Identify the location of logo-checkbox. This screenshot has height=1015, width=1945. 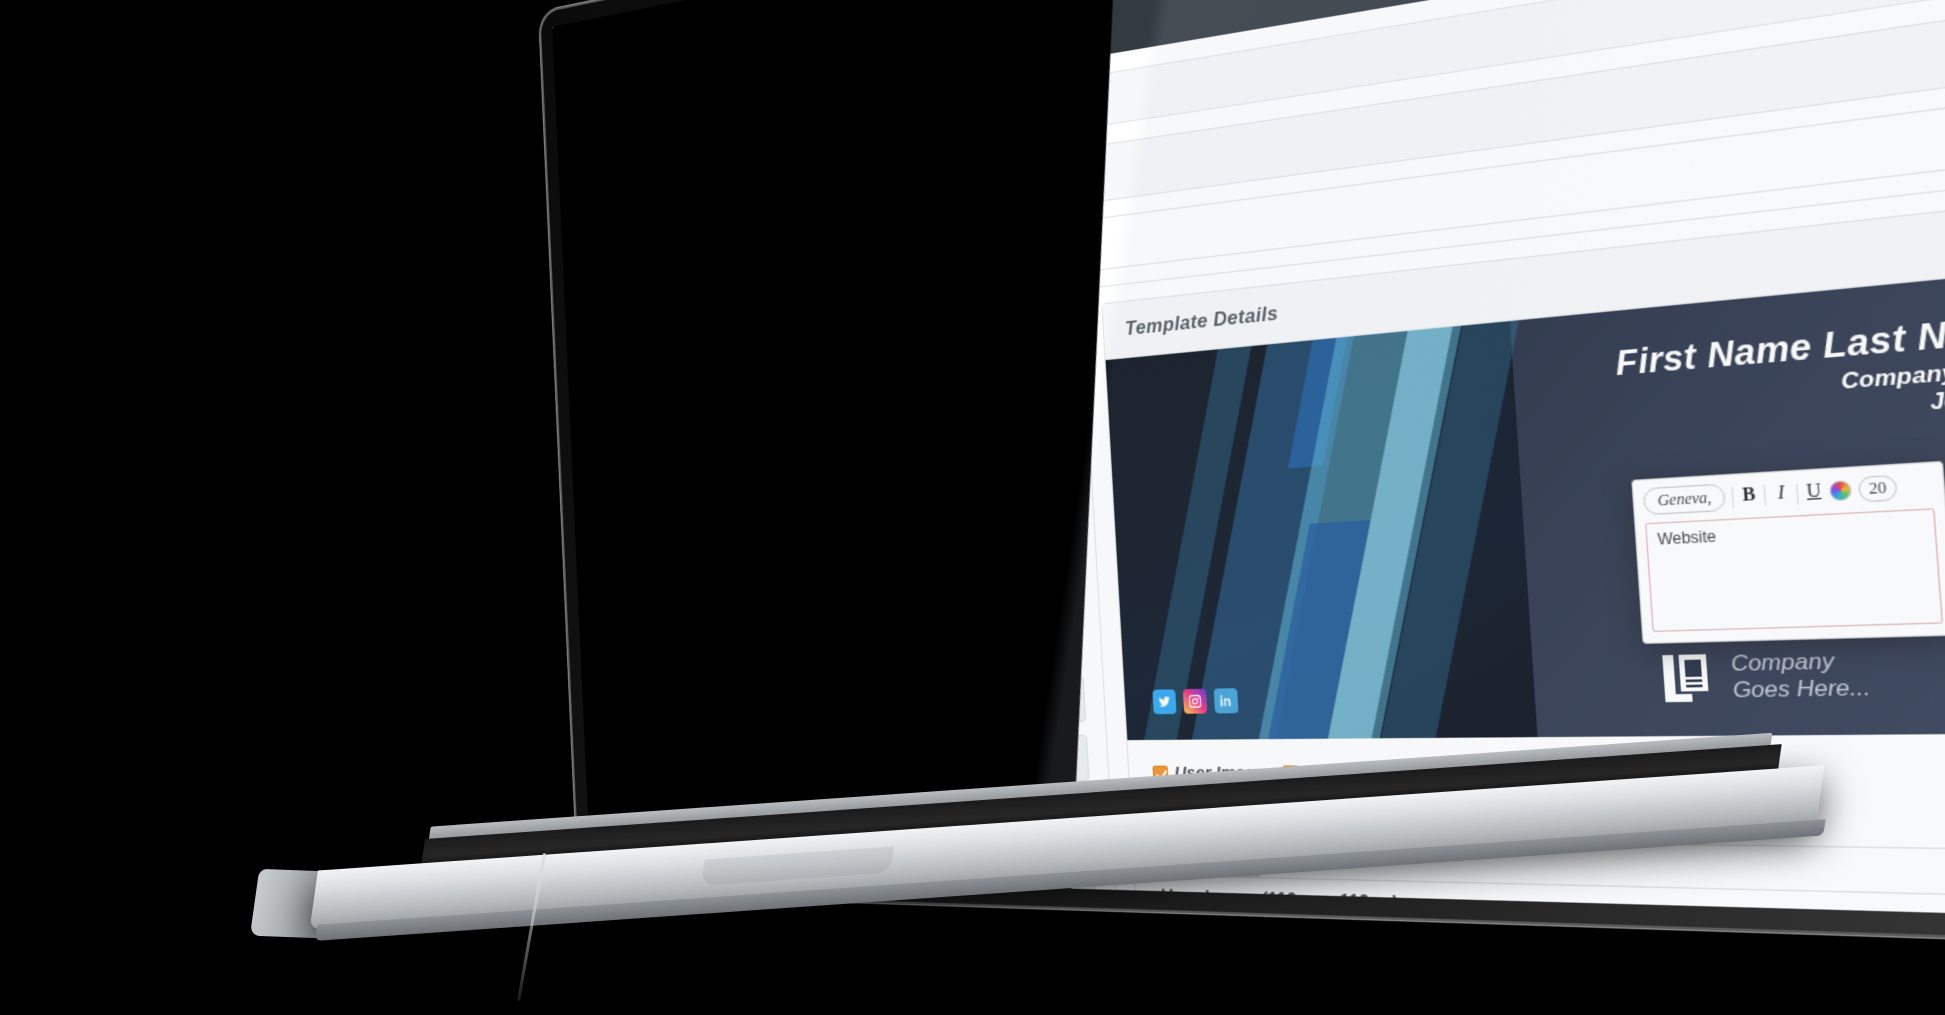
(1291, 773).